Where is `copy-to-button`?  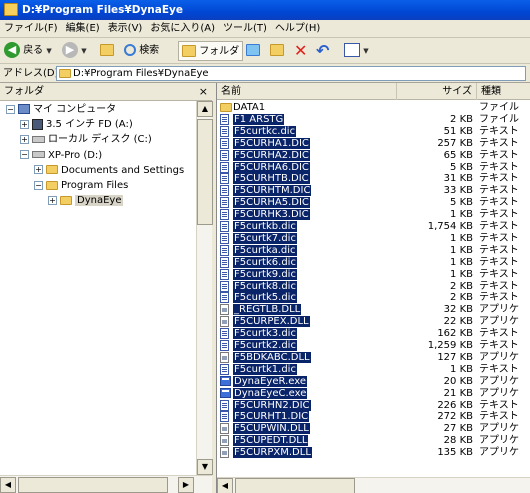
copy-to-button is located at coordinates (277, 51).